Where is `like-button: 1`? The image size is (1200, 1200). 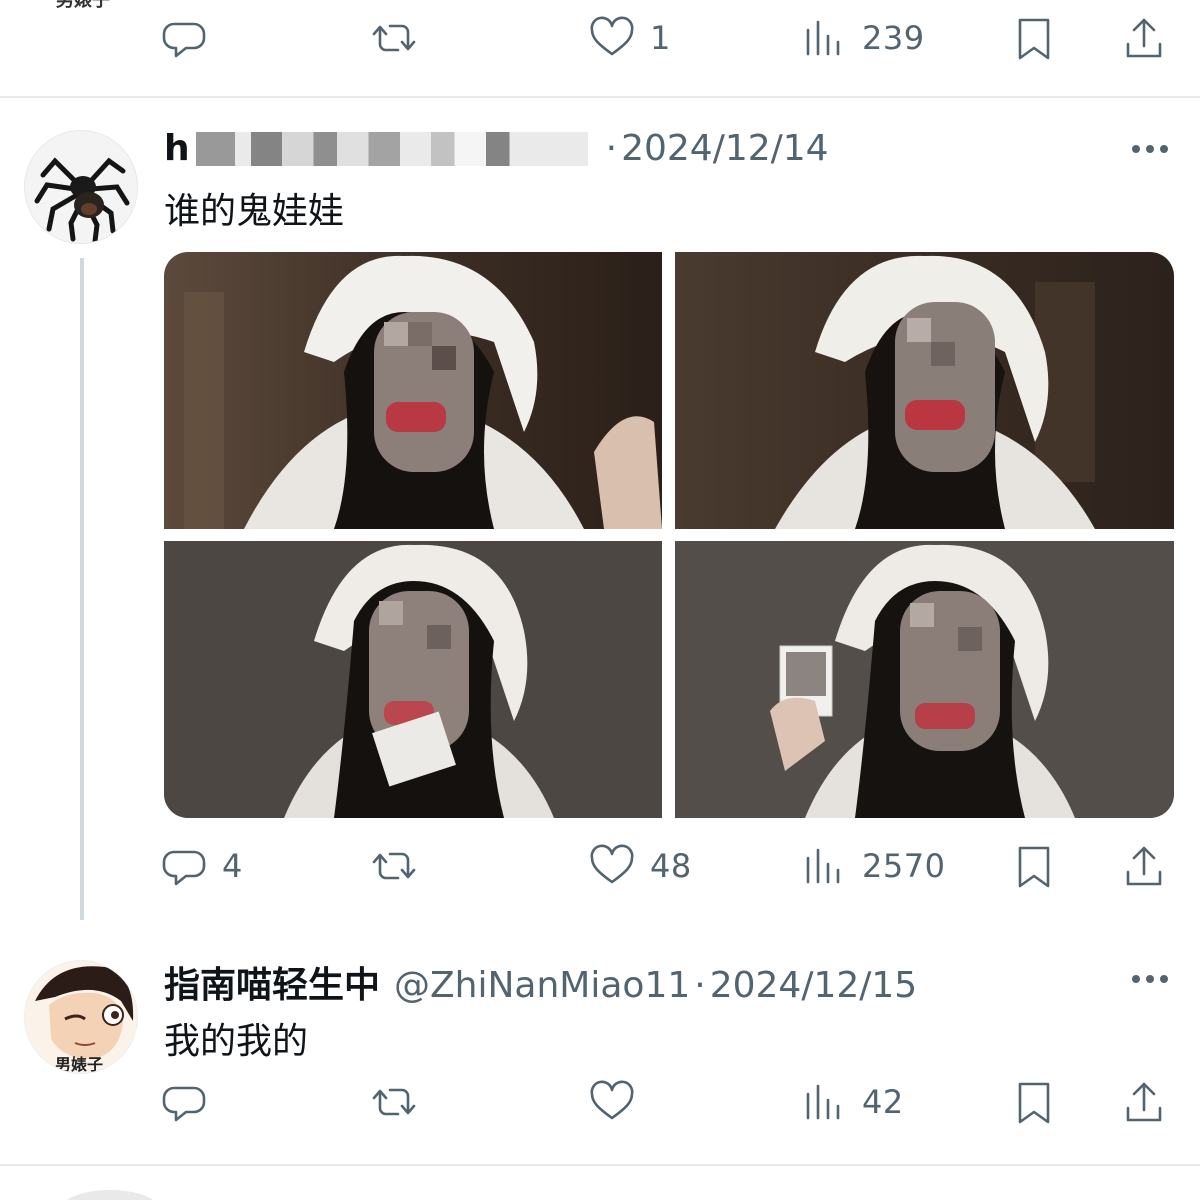
like-button: 1 is located at coordinates (629, 38).